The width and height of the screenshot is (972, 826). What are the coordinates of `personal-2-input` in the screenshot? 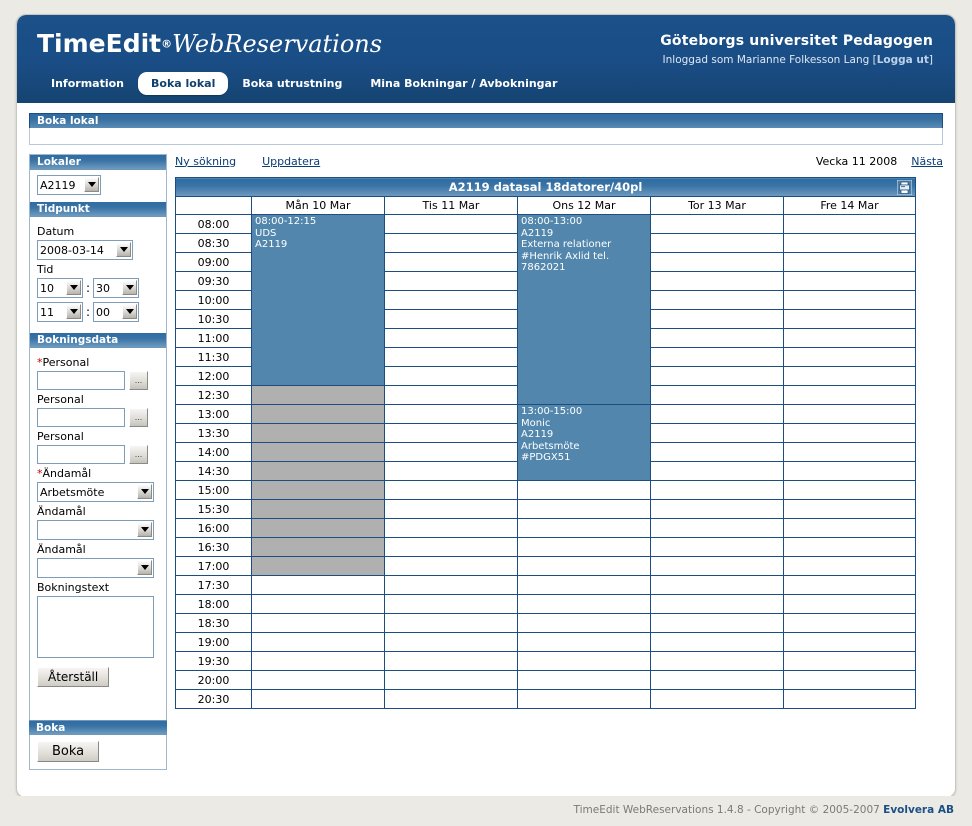 It's located at (81, 417).